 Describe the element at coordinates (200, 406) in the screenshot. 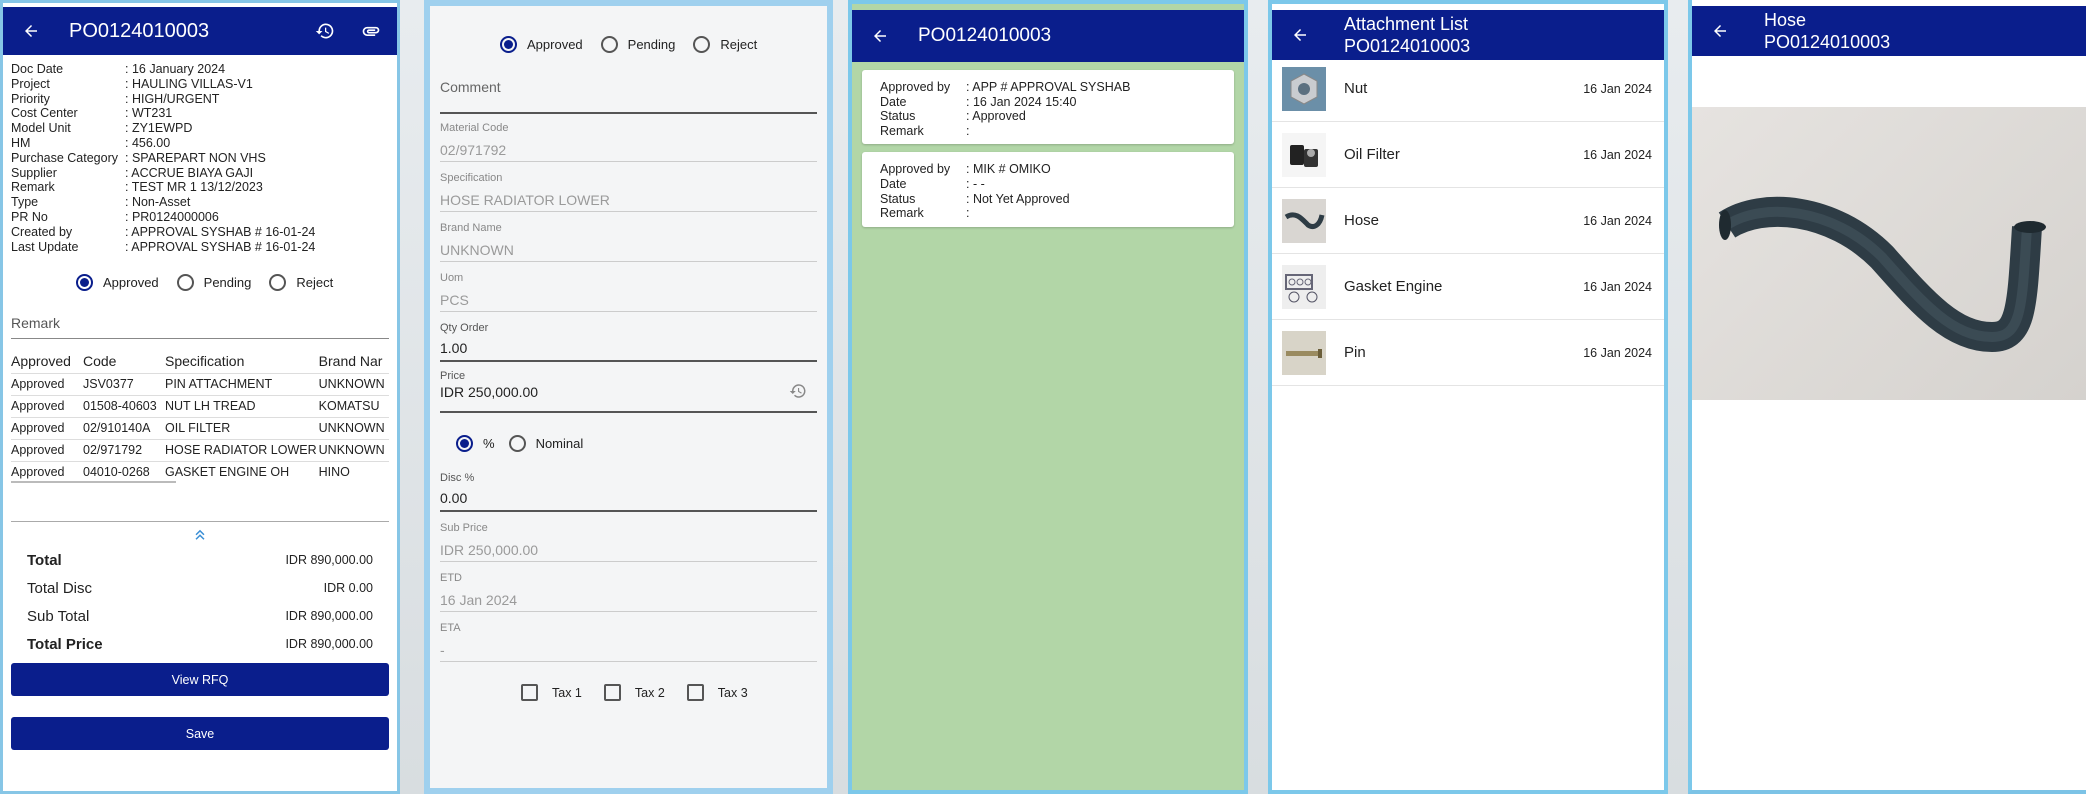

I see `table-row: Approved 01508-40603 NUT LH TREAD KOMATSU` at that location.